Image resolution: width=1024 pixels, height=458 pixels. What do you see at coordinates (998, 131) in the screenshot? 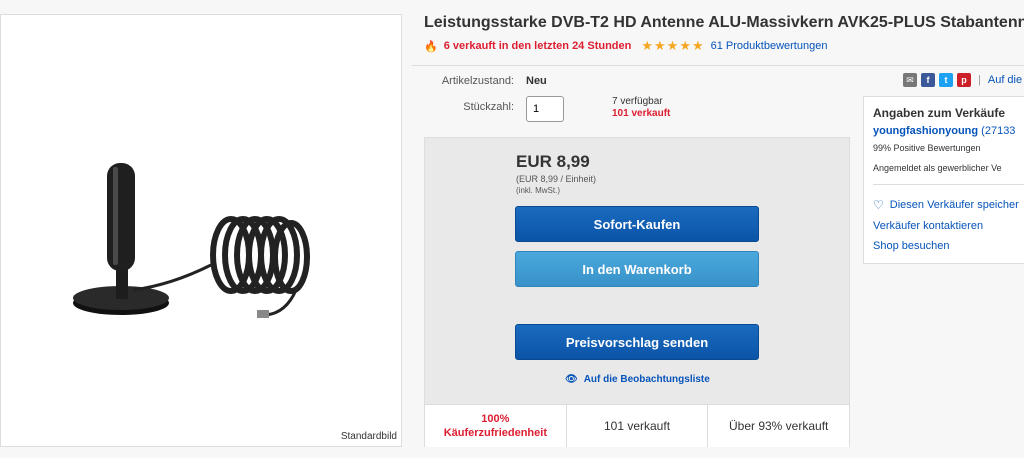
I see `seller-feedback-count: (27133` at bounding box center [998, 131].